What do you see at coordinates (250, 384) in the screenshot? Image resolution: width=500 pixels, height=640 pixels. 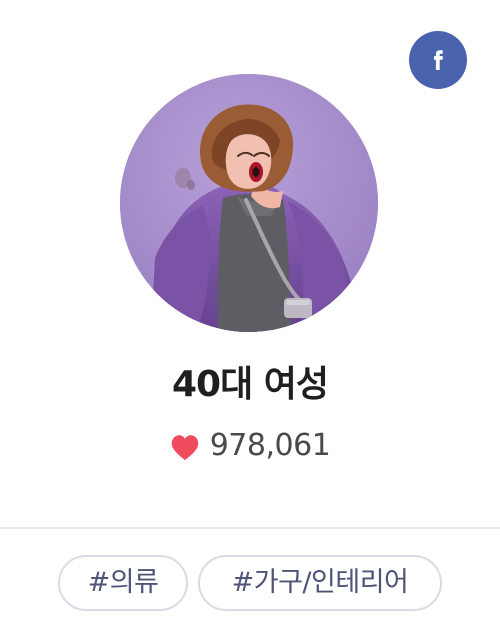 I see `profile-title: 40대 여성` at bounding box center [250, 384].